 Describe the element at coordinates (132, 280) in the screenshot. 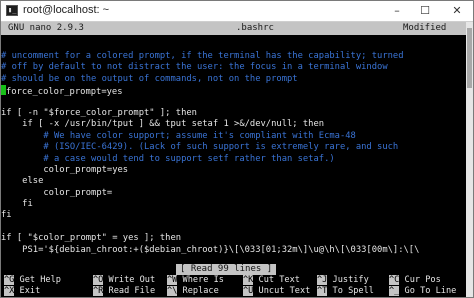

I see `shortcut-label: Write Out` at that location.